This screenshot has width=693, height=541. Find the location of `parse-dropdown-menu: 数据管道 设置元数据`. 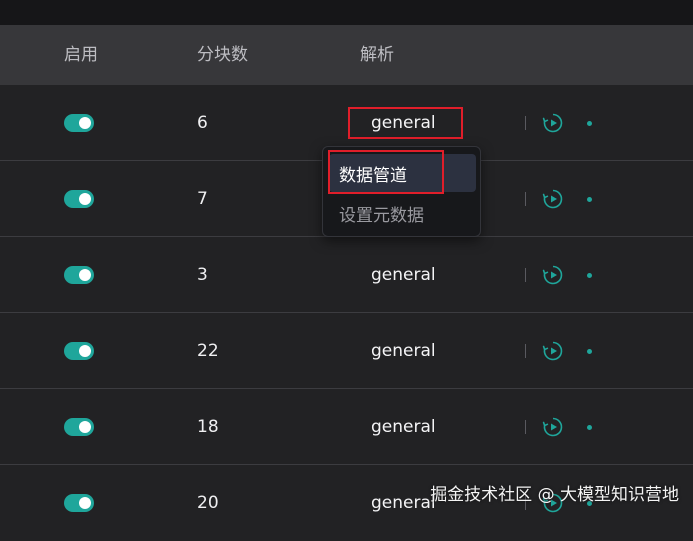

parse-dropdown-menu: 数据管道 设置元数据 is located at coordinates (401, 191).